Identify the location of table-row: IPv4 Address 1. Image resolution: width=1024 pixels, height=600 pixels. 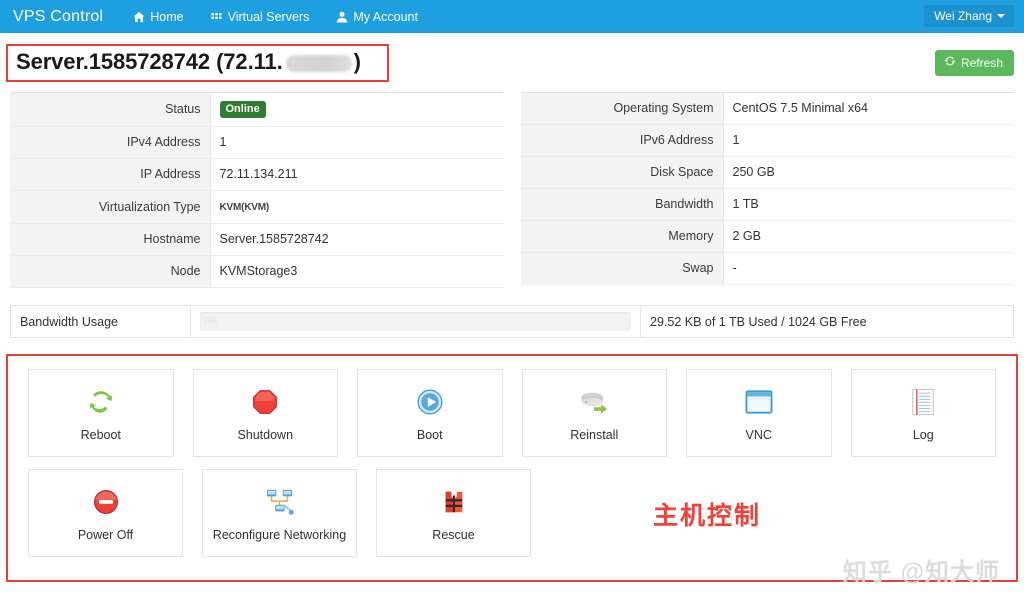
(256, 142).